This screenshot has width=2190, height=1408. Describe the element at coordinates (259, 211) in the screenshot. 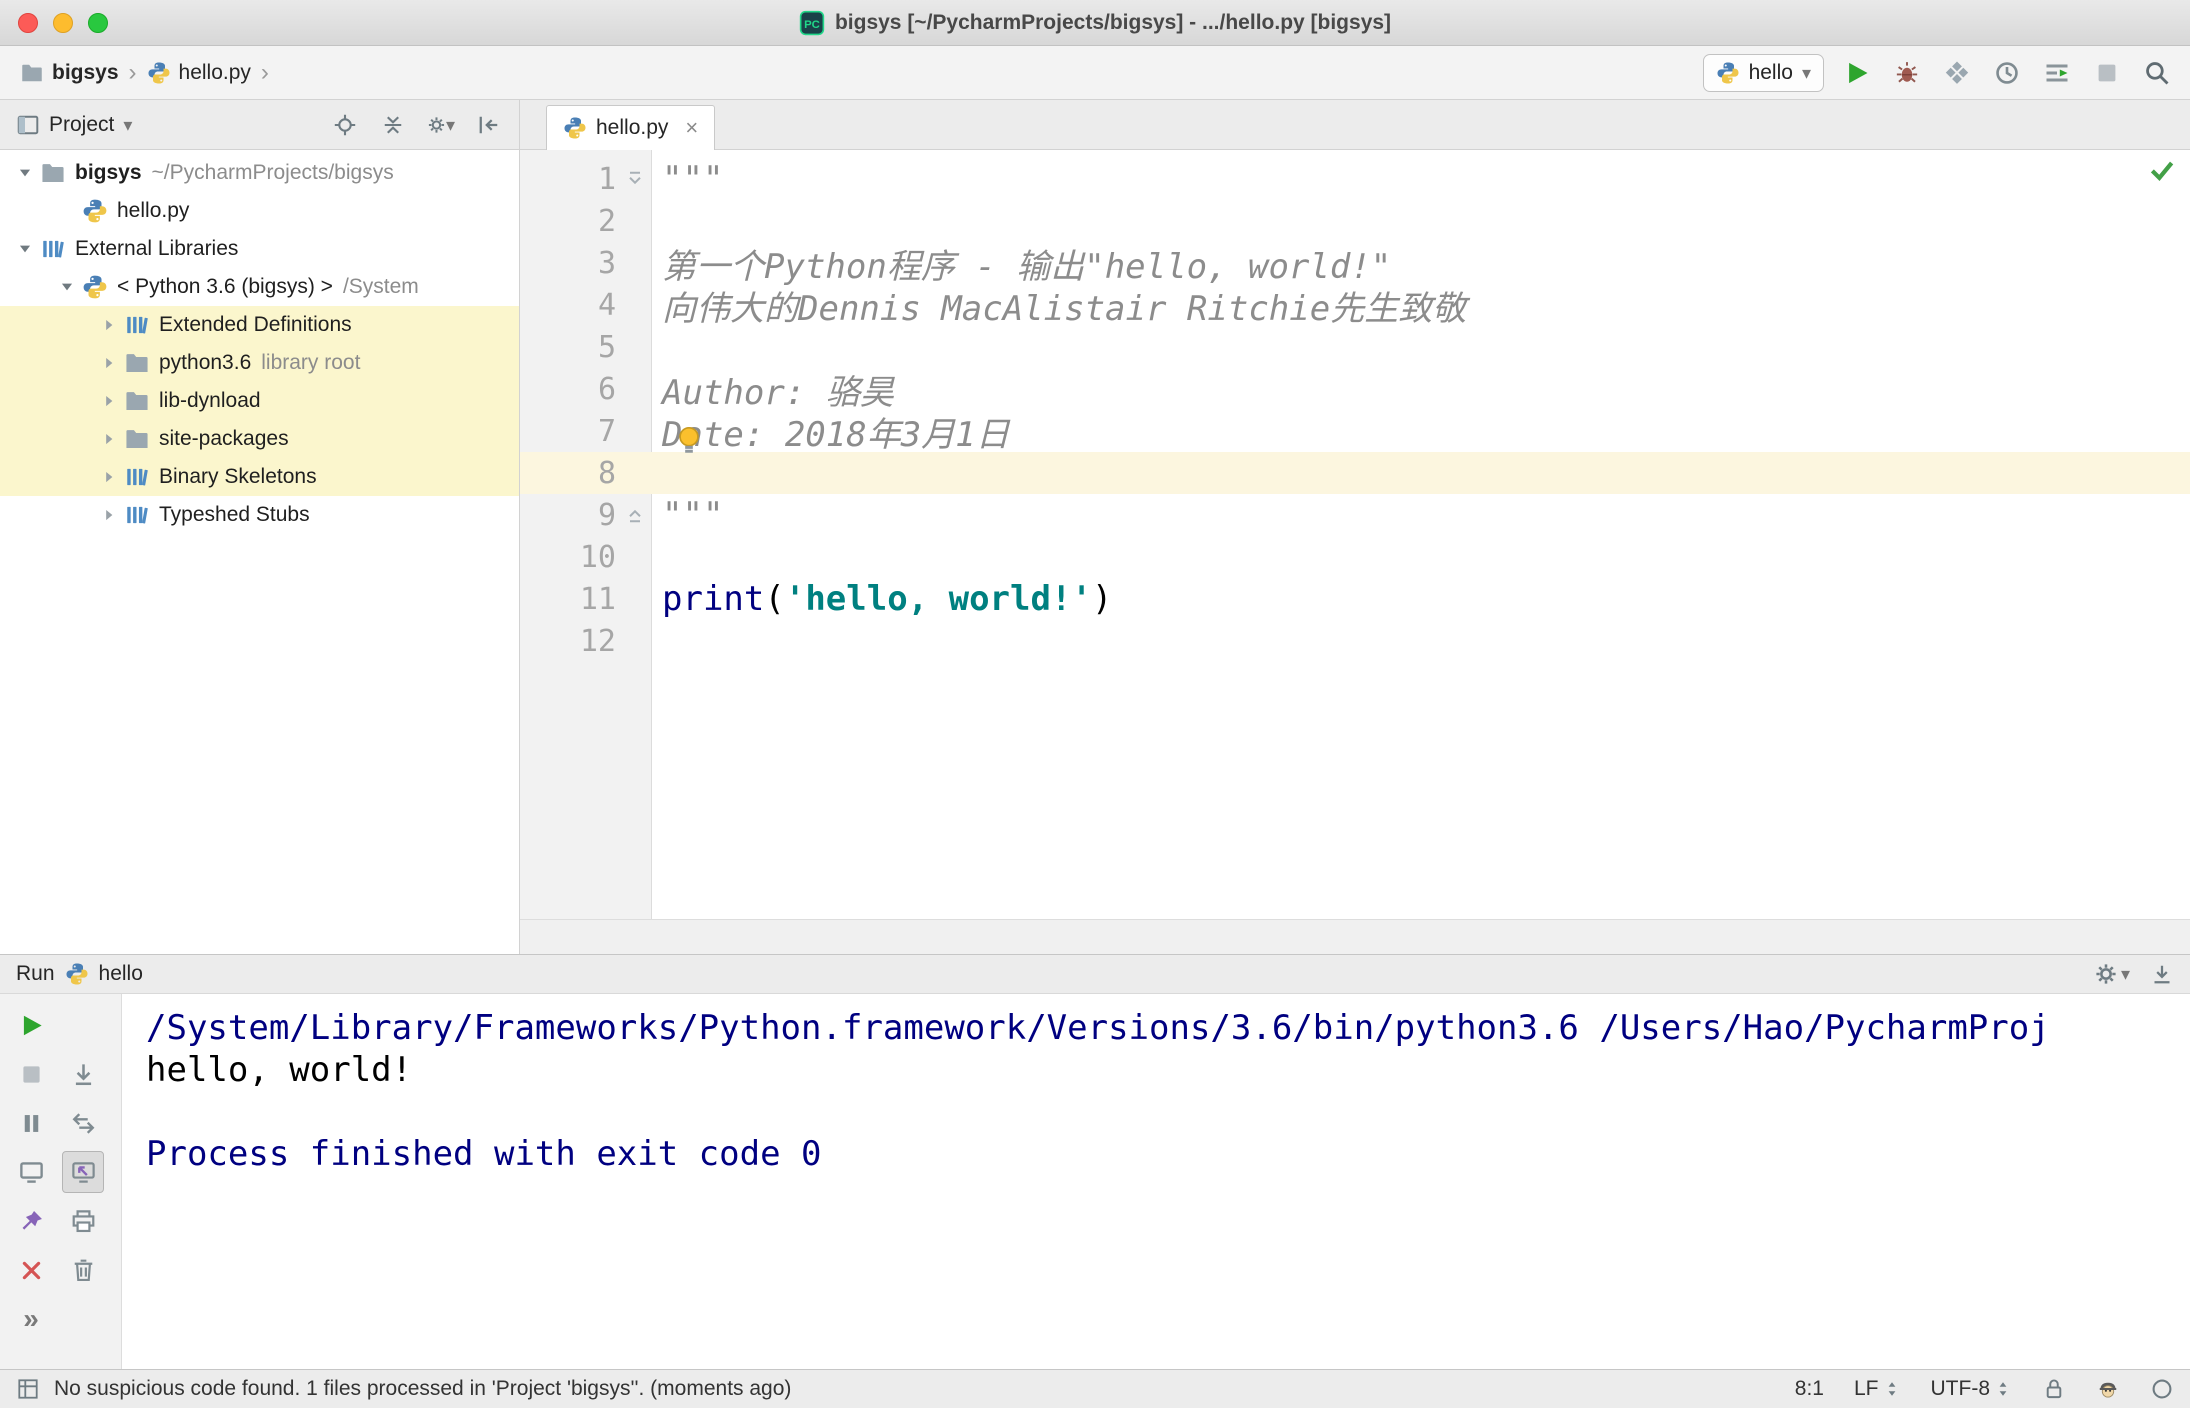

I see `tree-item-hello.py: hello.py` at that location.